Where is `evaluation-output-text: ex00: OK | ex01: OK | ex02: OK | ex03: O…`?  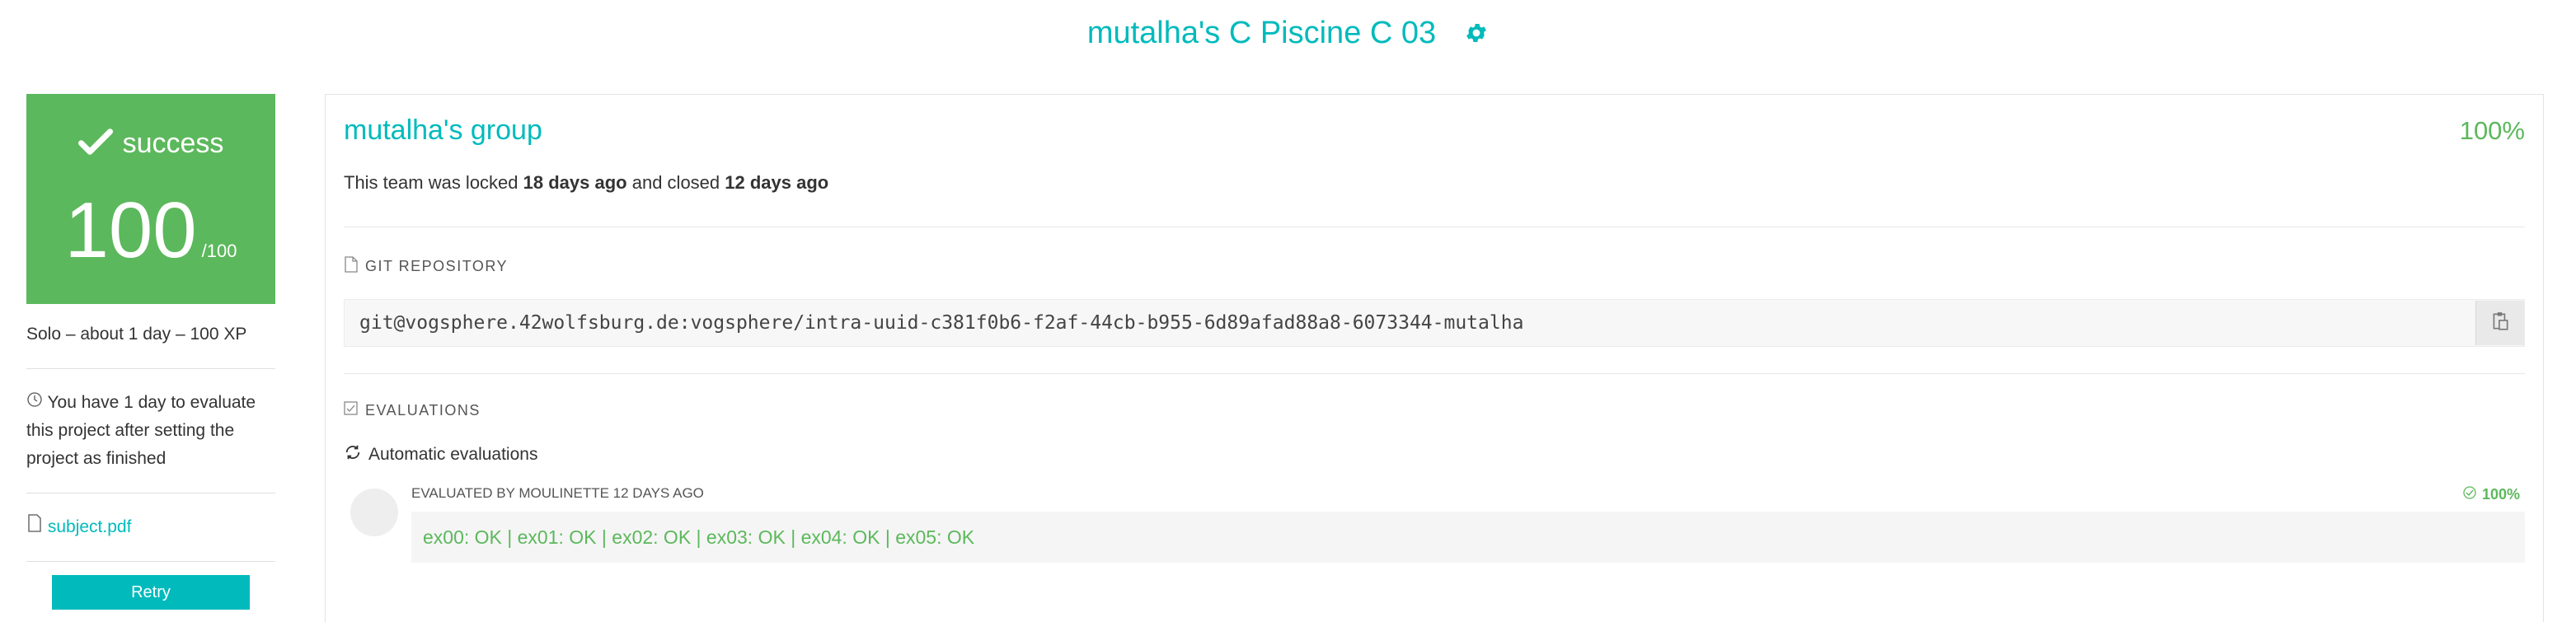 evaluation-output-text: ex00: OK | ex01: OK | ex02: OK | ex03: O… is located at coordinates (699, 537).